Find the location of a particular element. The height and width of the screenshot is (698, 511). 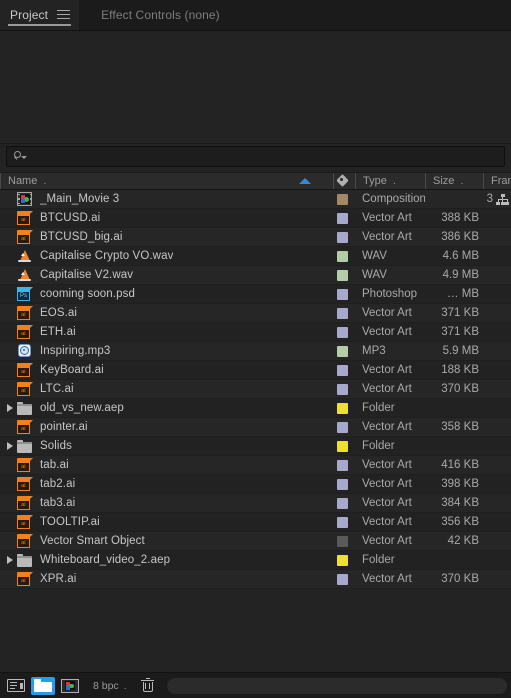

table-row: Ps cooming soon.psd Photoshop … MB is located at coordinates (255, 294).